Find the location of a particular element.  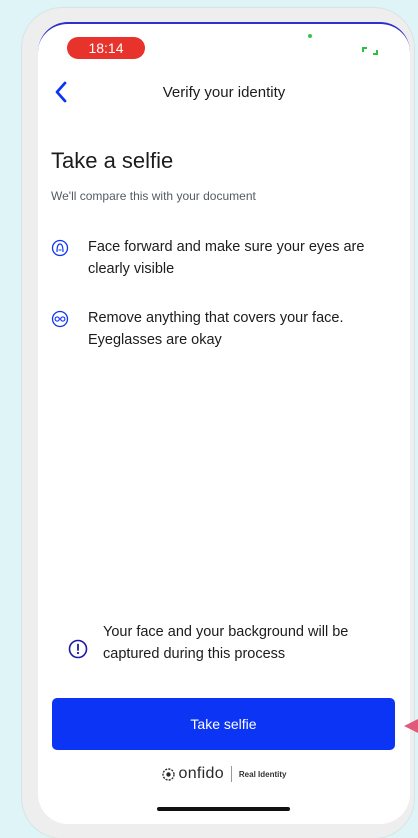

page-title: Take a selfie is located at coordinates (112, 160).